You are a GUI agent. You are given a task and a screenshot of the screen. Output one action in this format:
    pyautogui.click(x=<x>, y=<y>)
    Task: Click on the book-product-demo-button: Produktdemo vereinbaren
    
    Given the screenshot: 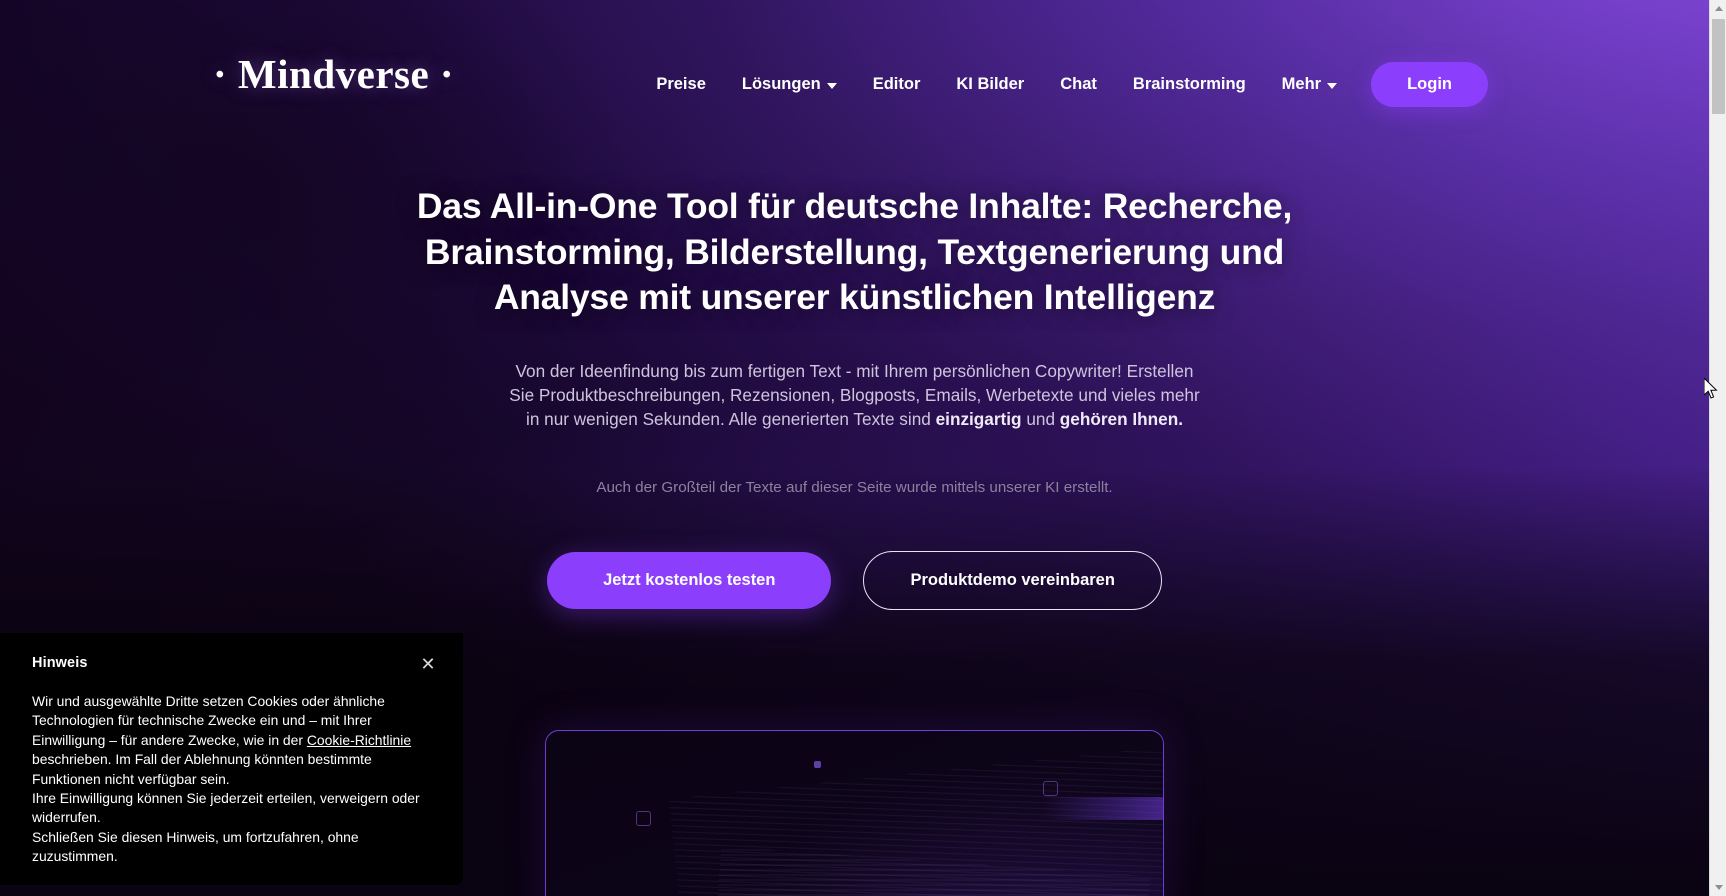 What is the action you would take?
    pyautogui.click(x=1012, y=581)
    